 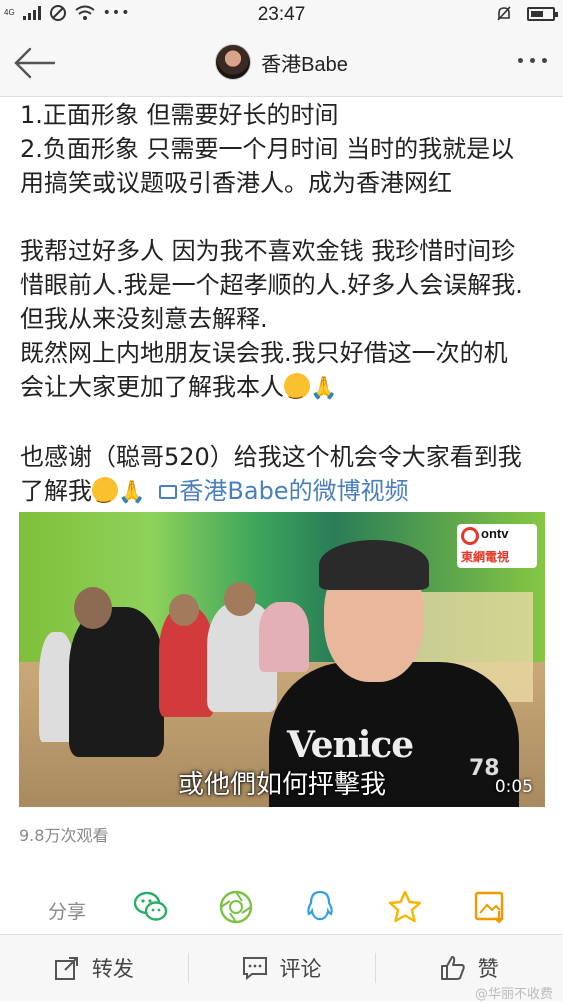 What do you see at coordinates (542, 14) in the screenshot?
I see `battery-icon` at bounding box center [542, 14].